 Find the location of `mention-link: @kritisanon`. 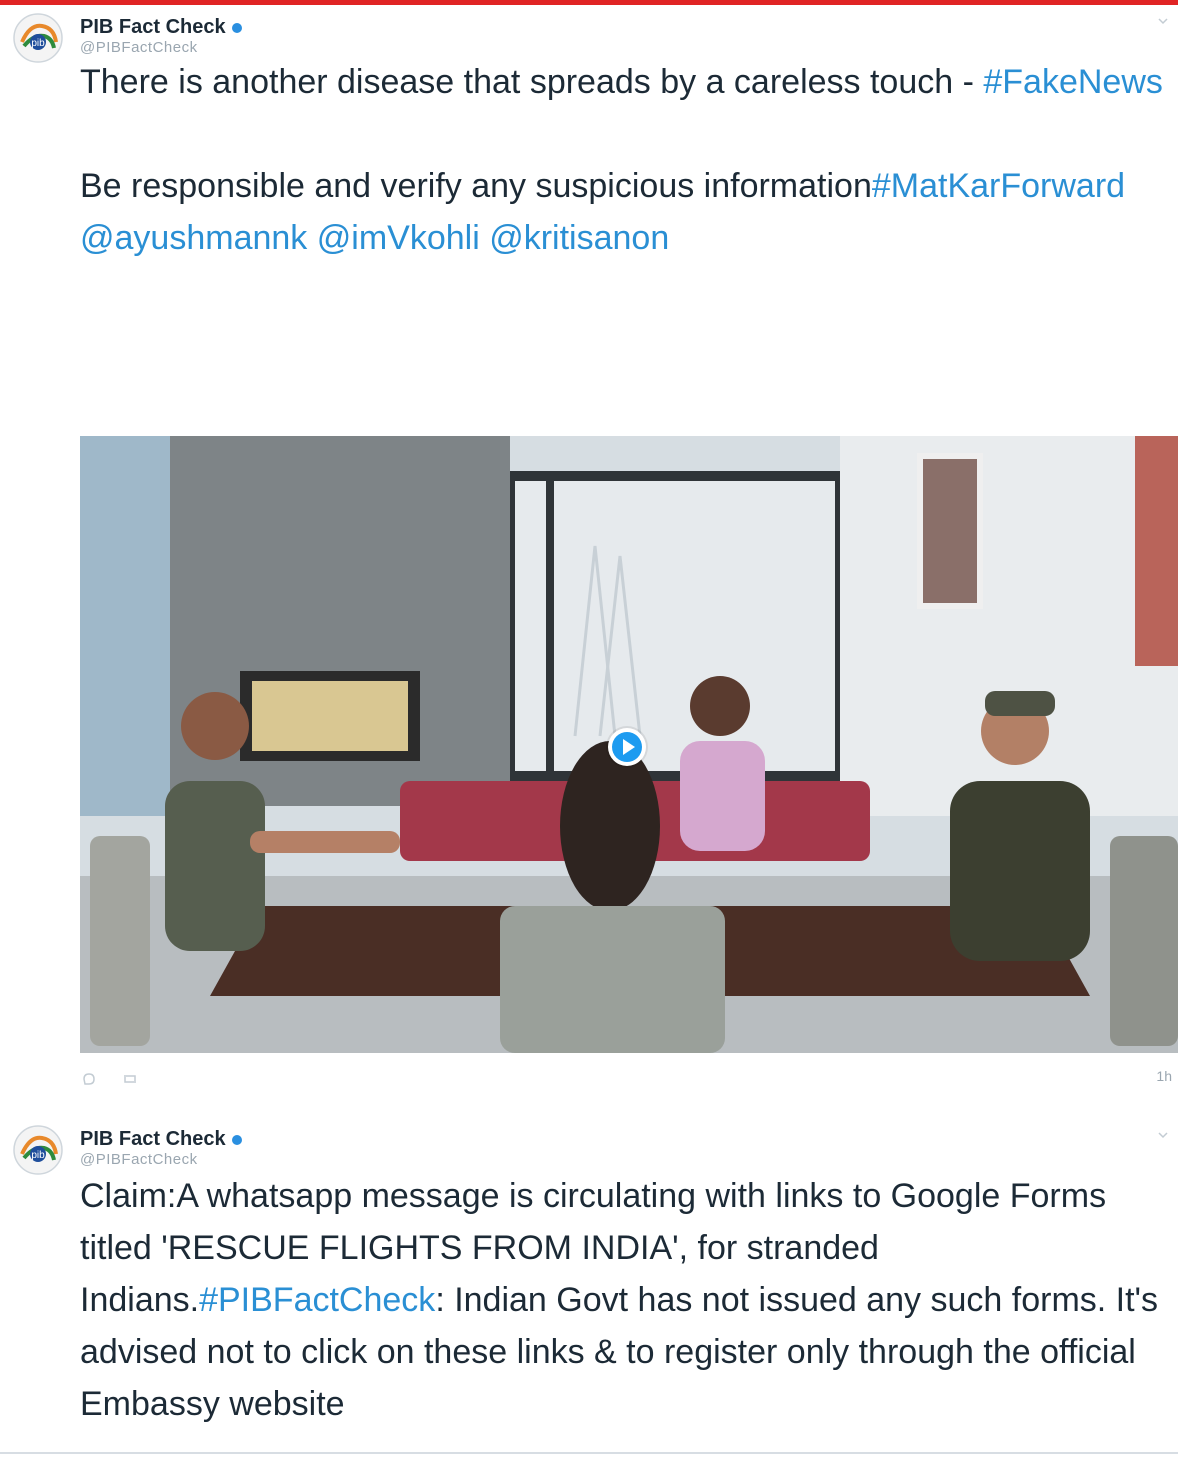

mention-link: @kritisanon is located at coordinates (579, 238).